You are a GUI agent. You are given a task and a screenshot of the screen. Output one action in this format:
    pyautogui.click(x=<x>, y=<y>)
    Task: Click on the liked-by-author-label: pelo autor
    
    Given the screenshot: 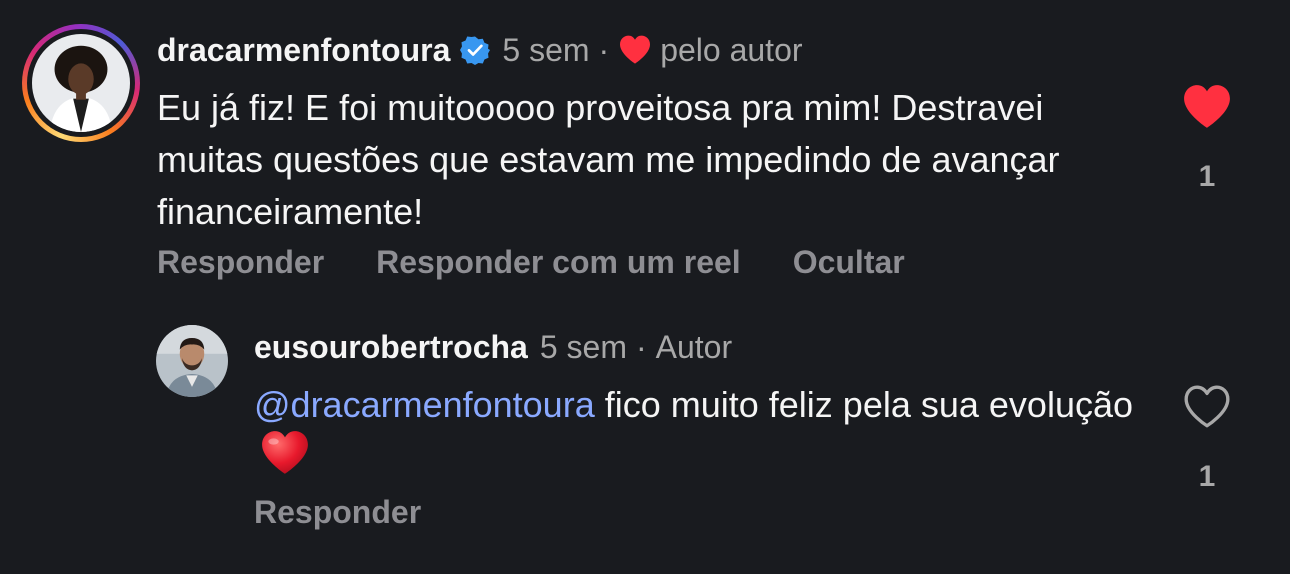 What is the action you would take?
    pyautogui.click(x=731, y=49)
    